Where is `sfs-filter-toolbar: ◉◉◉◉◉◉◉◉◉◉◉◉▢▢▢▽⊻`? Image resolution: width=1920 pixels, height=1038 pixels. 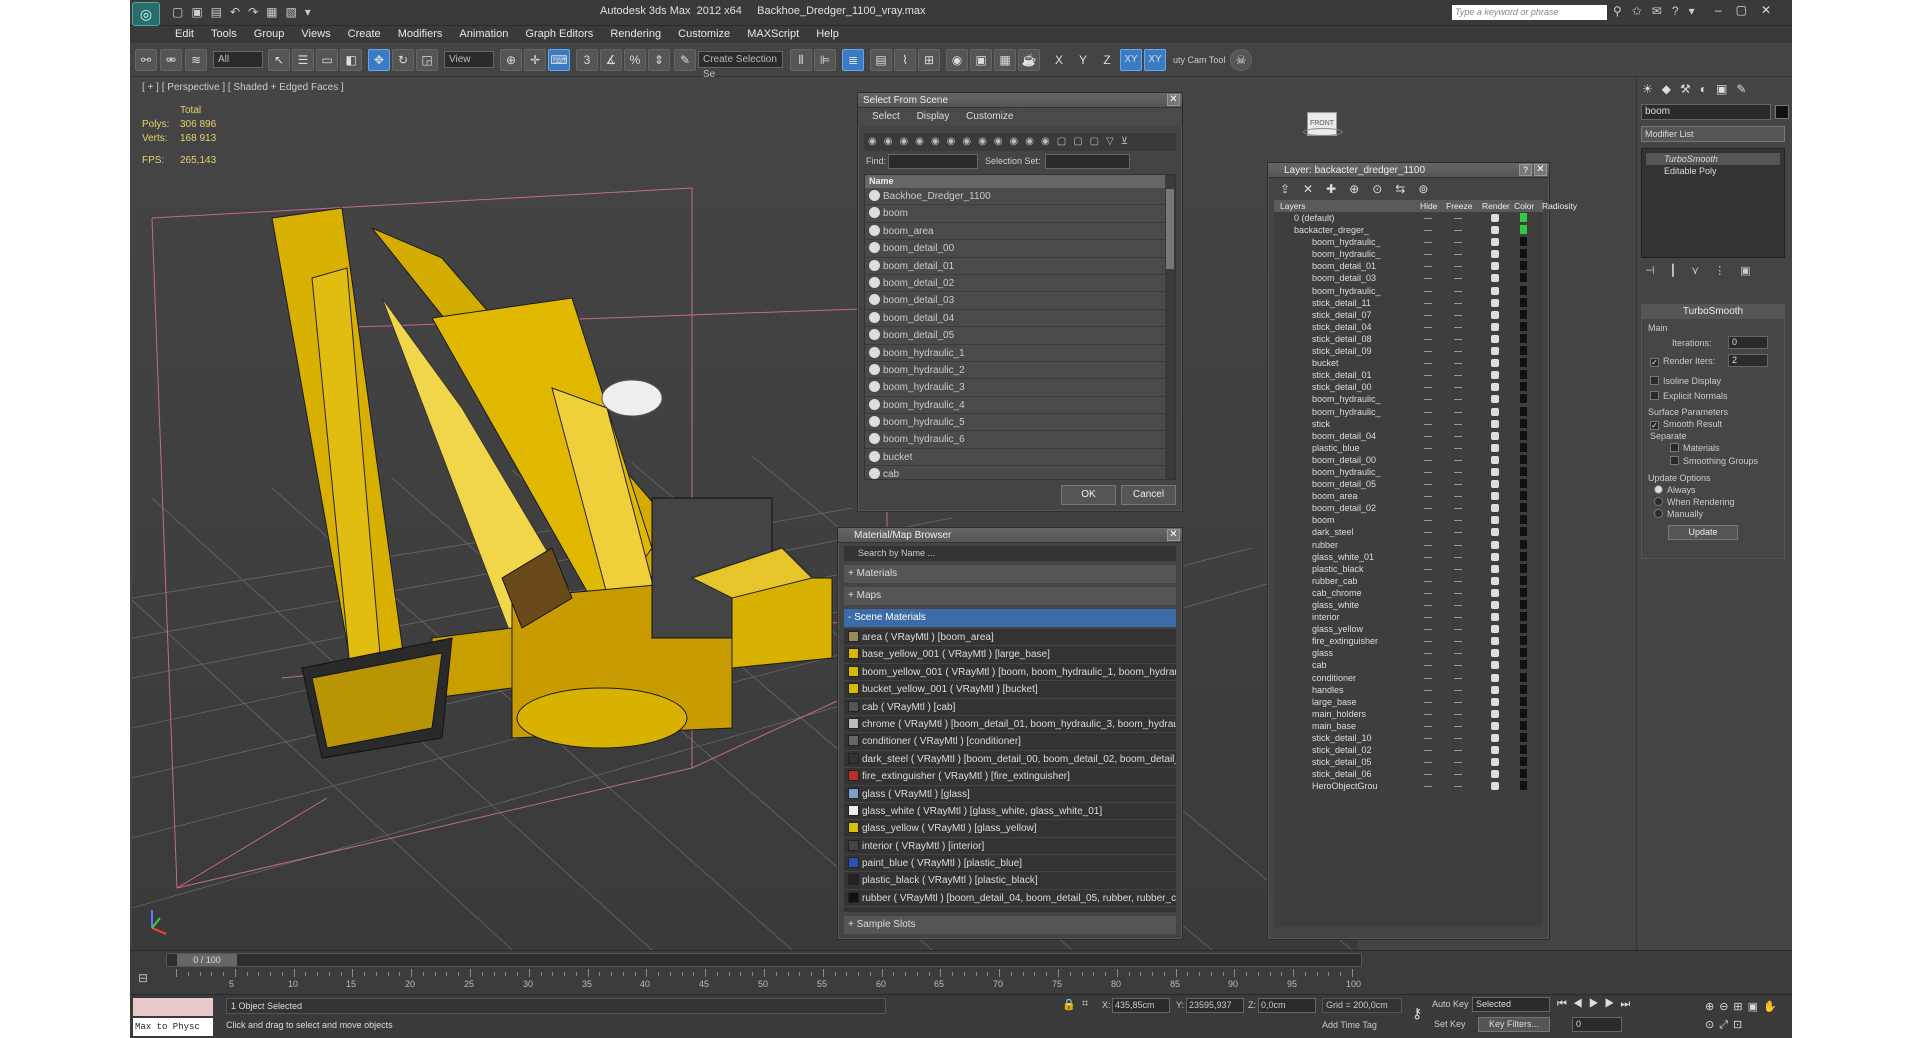
sfs-filter-toolbar: ◉◉◉◉◉◉◉◉◉◉◉◉▢▢▢▽⊻ is located at coordinates (1020, 142).